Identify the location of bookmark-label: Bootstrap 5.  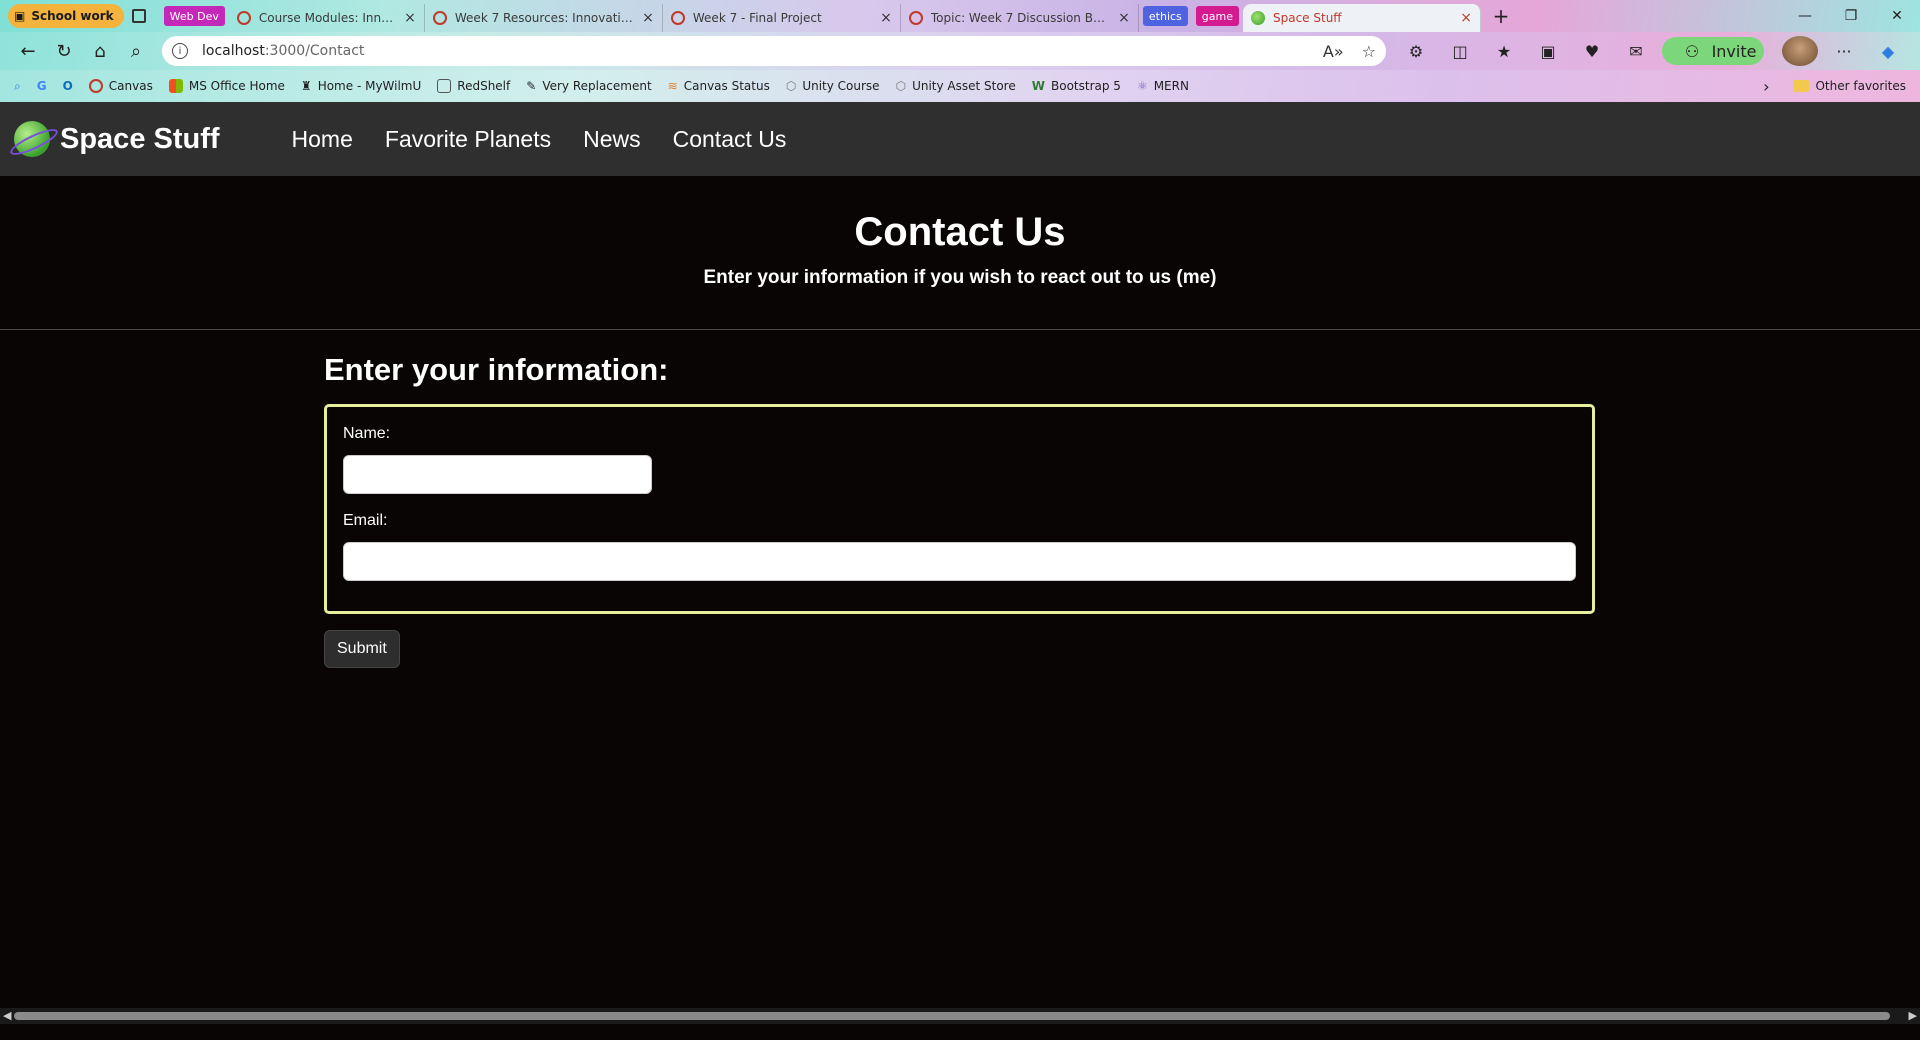
(1086, 86).